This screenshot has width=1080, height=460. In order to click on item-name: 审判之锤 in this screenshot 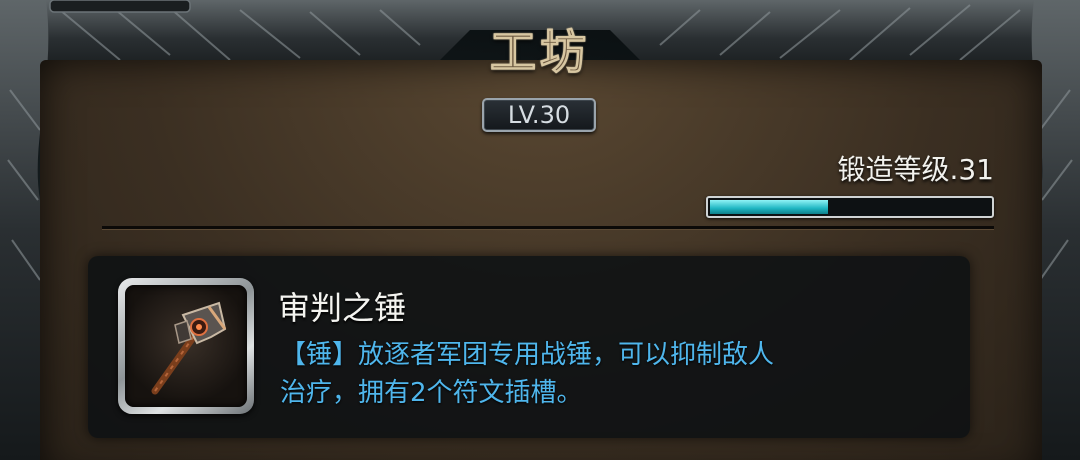, I will do `click(342, 308)`.